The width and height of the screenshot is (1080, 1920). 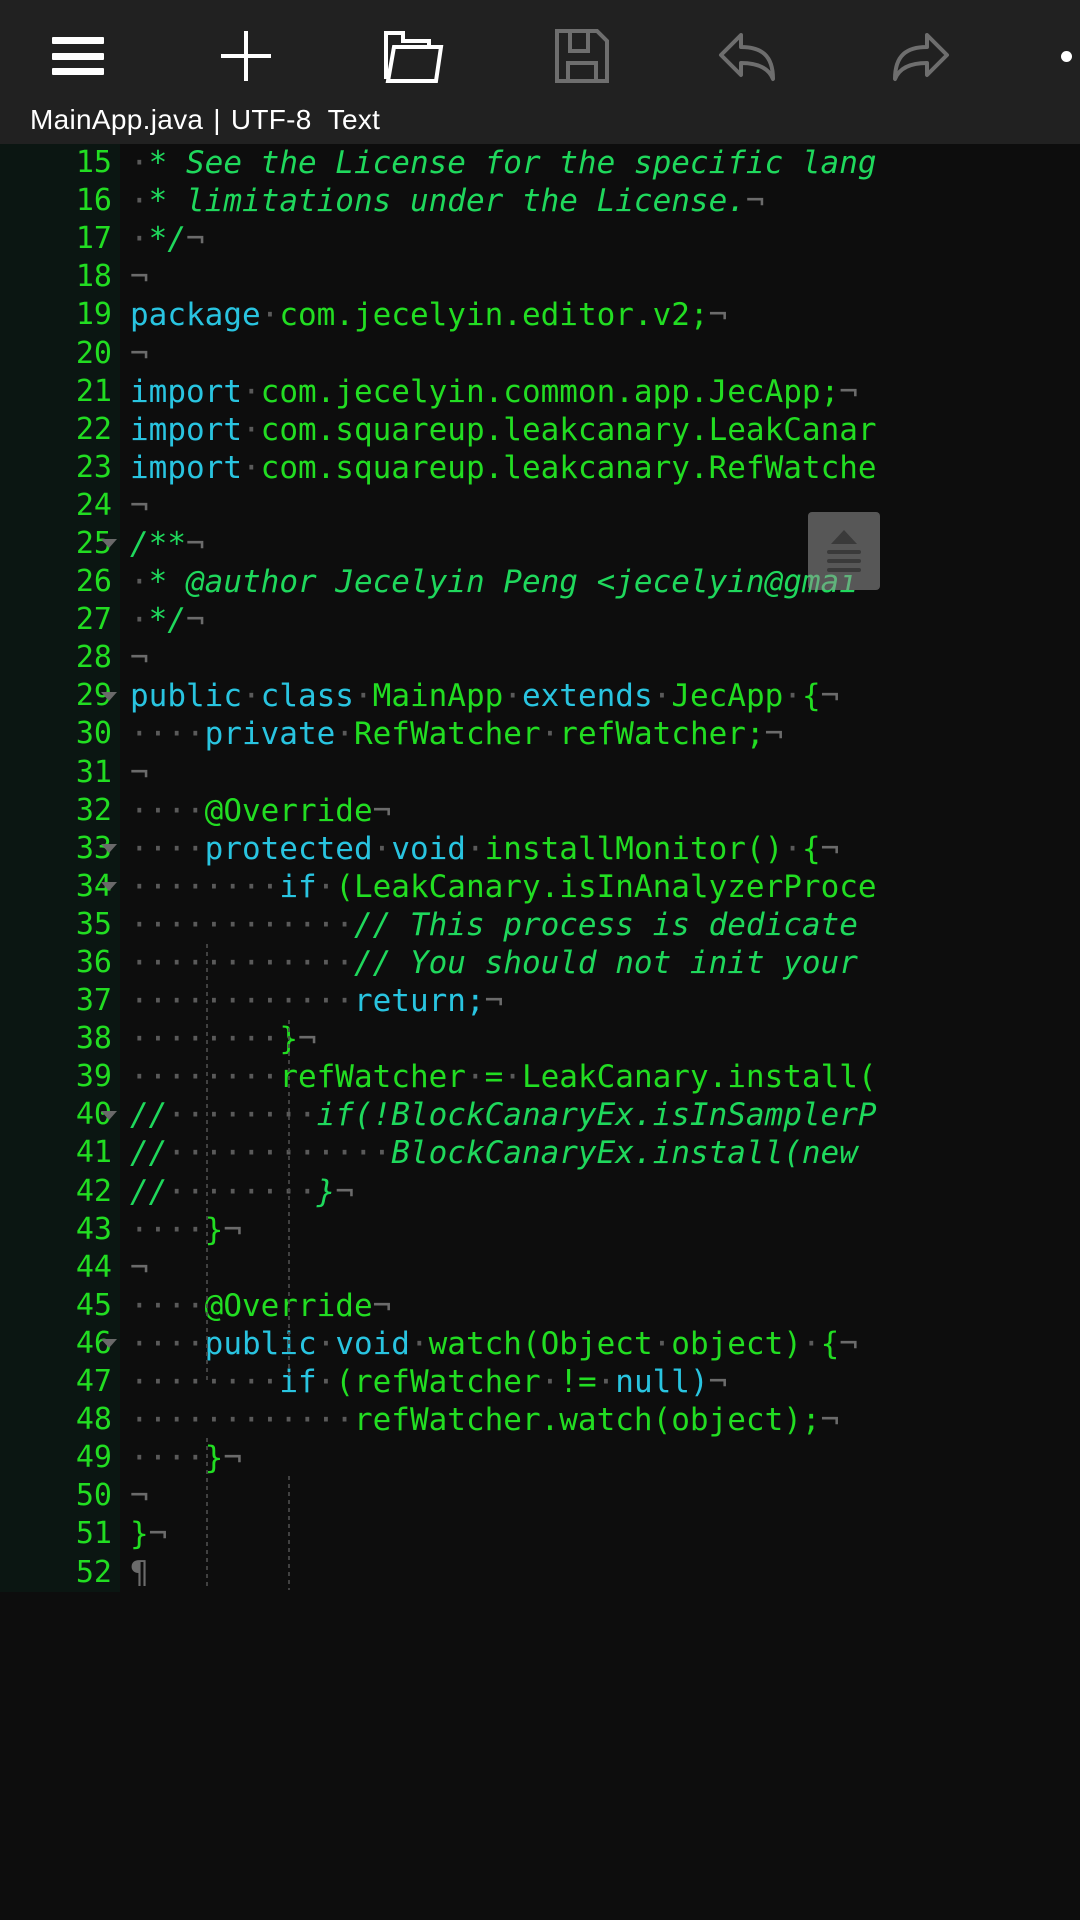 I want to click on code-line: 20 ¬, so click(x=540, y=353).